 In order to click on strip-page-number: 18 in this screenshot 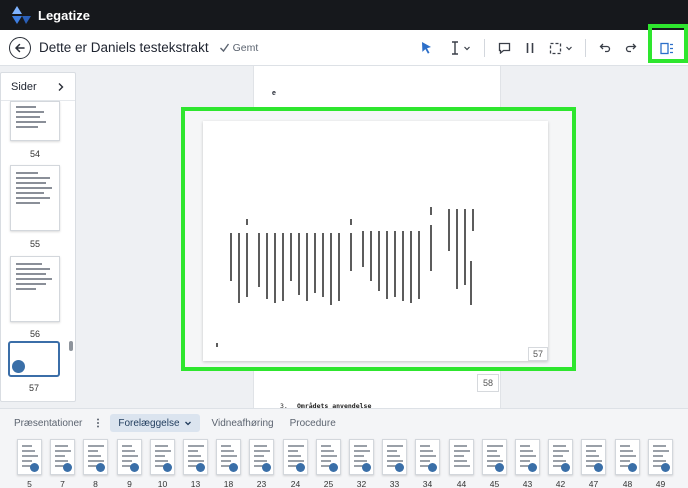, I will do `click(228, 483)`.